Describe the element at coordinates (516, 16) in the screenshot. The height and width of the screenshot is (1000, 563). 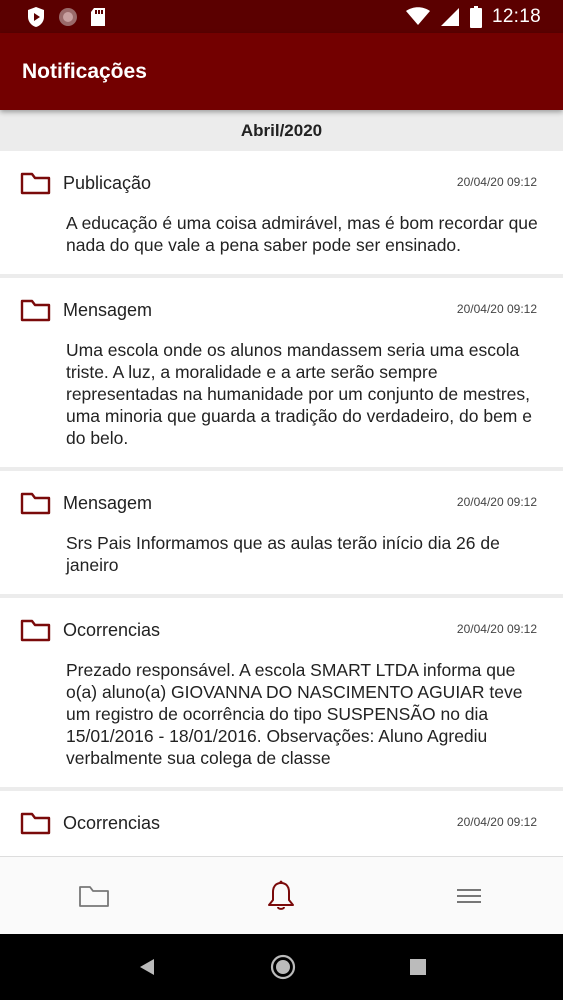
I see `status-time: 12:18` at that location.